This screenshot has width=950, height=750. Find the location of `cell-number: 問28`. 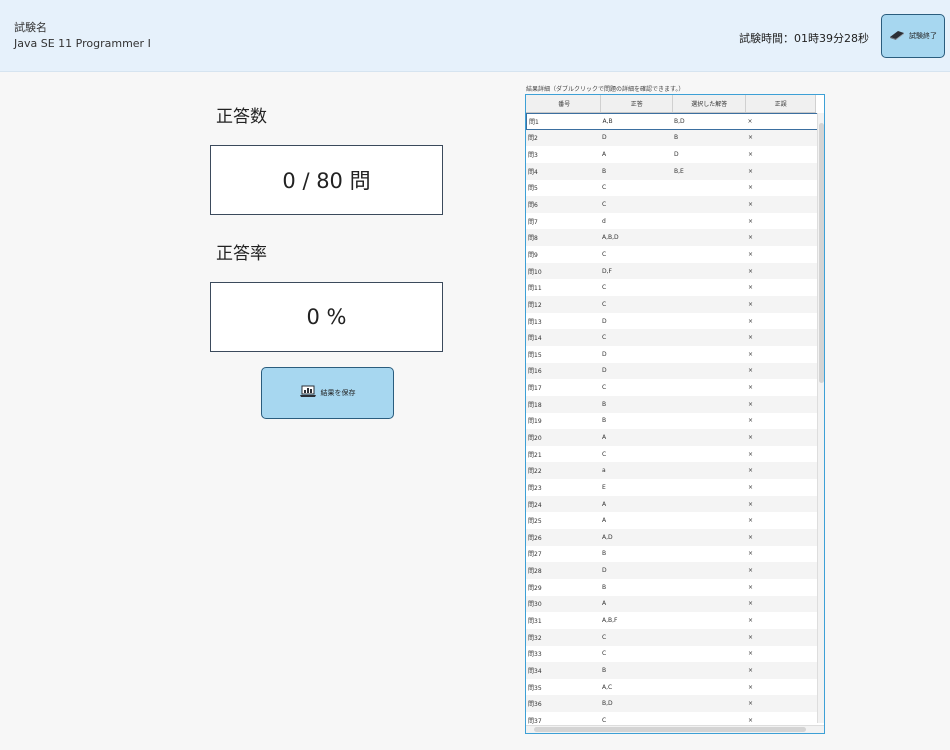

cell-number: 問28 is located at coordinates (535, 572).